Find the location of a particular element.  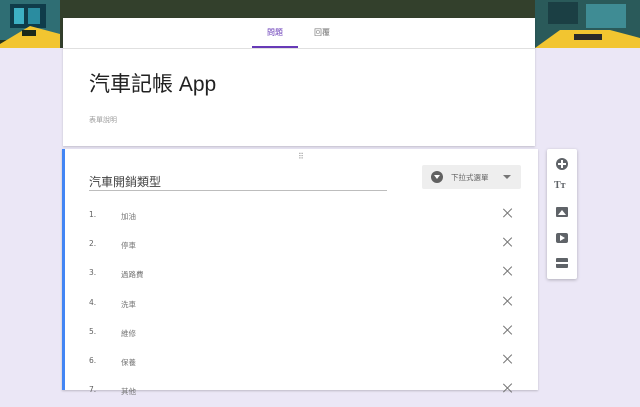

question-type-label: 下拉式選單 is located at coordinates (470, 177).